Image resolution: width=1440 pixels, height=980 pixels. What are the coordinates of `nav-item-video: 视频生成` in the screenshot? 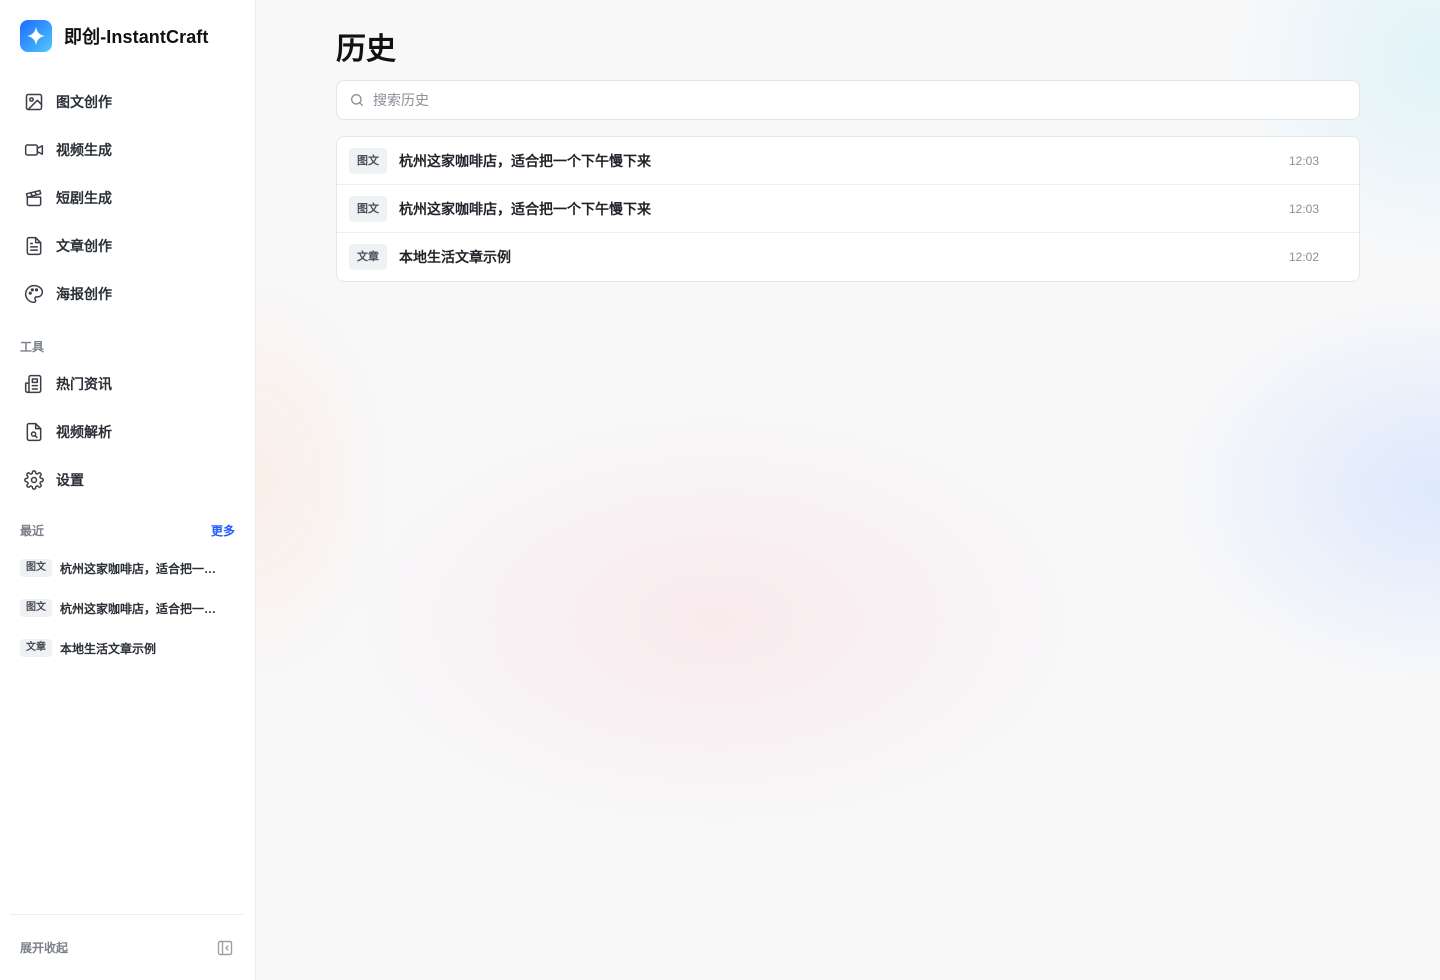 It's located at (127, 150).